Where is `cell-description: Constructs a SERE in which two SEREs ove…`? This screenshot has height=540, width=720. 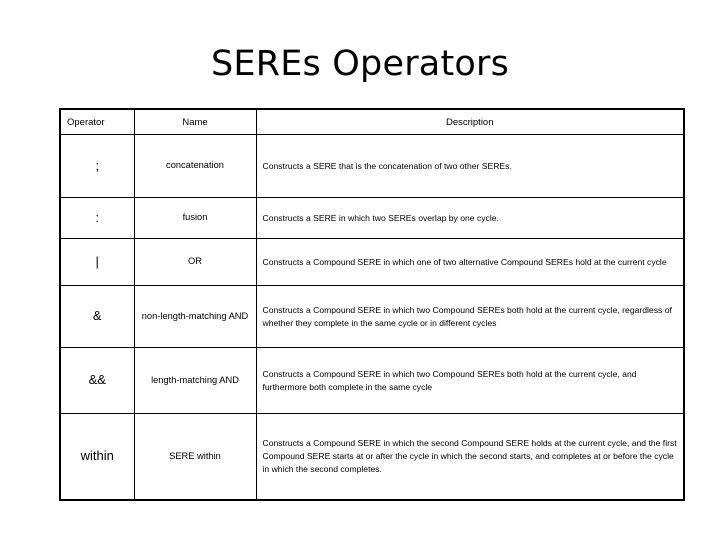 cell-description: Constructs a SERE in which two SEREs ove… is located at coordinates (470, 218).